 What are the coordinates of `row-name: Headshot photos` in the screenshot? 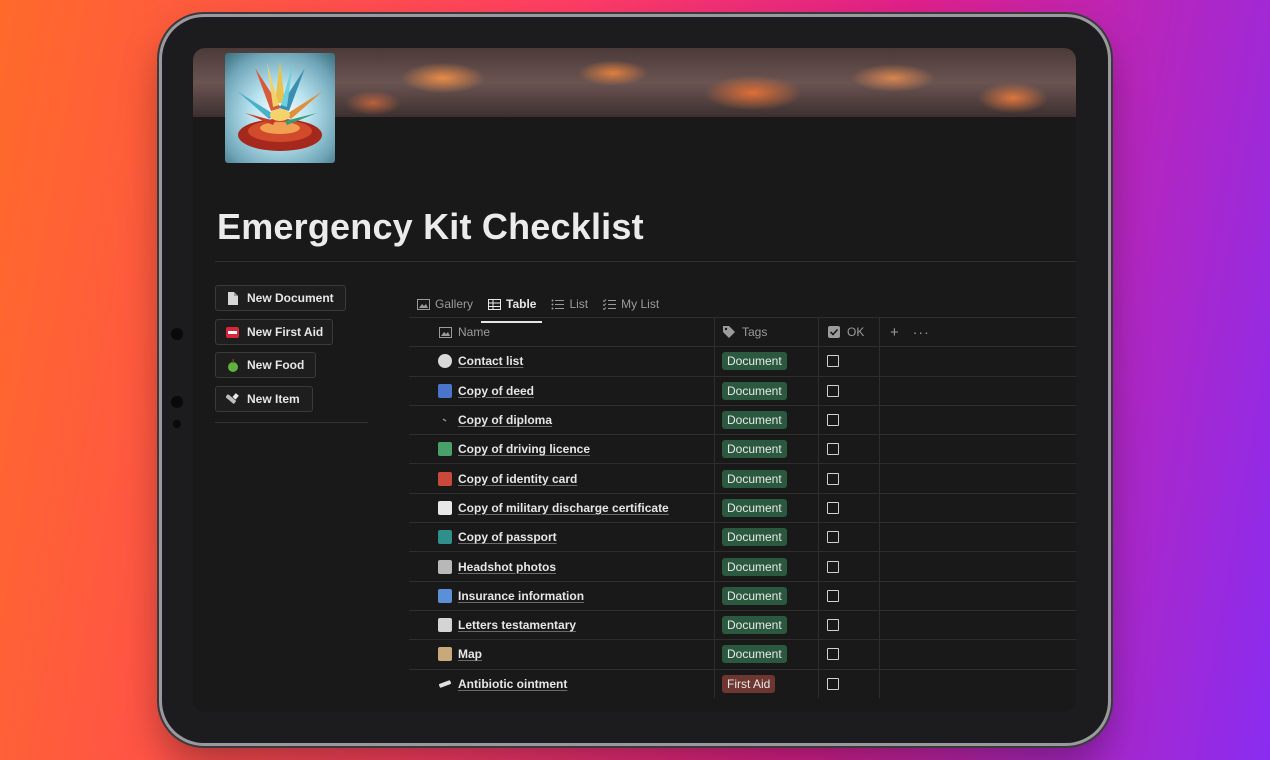 It's located at (507, 567).